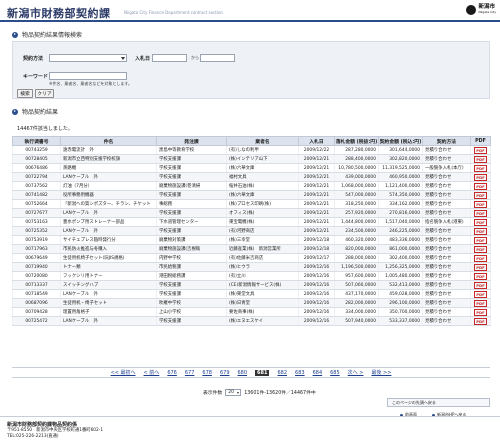 Image resolution: width=500 pixels, height=443 pixels. What do you see at coordinates (191, 141) in the screenshot?
I see `column-header: 発注課` at bounding box center [191, 141].